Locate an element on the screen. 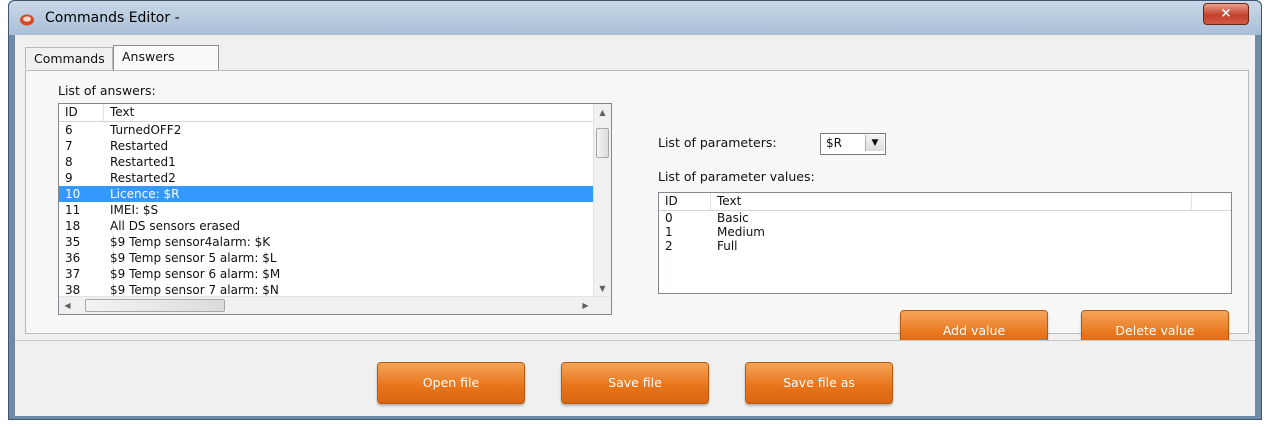 The width and height of the screenshot is (1271, 427). parameter-values-header: ID Text is located at coordinates (945, 202).